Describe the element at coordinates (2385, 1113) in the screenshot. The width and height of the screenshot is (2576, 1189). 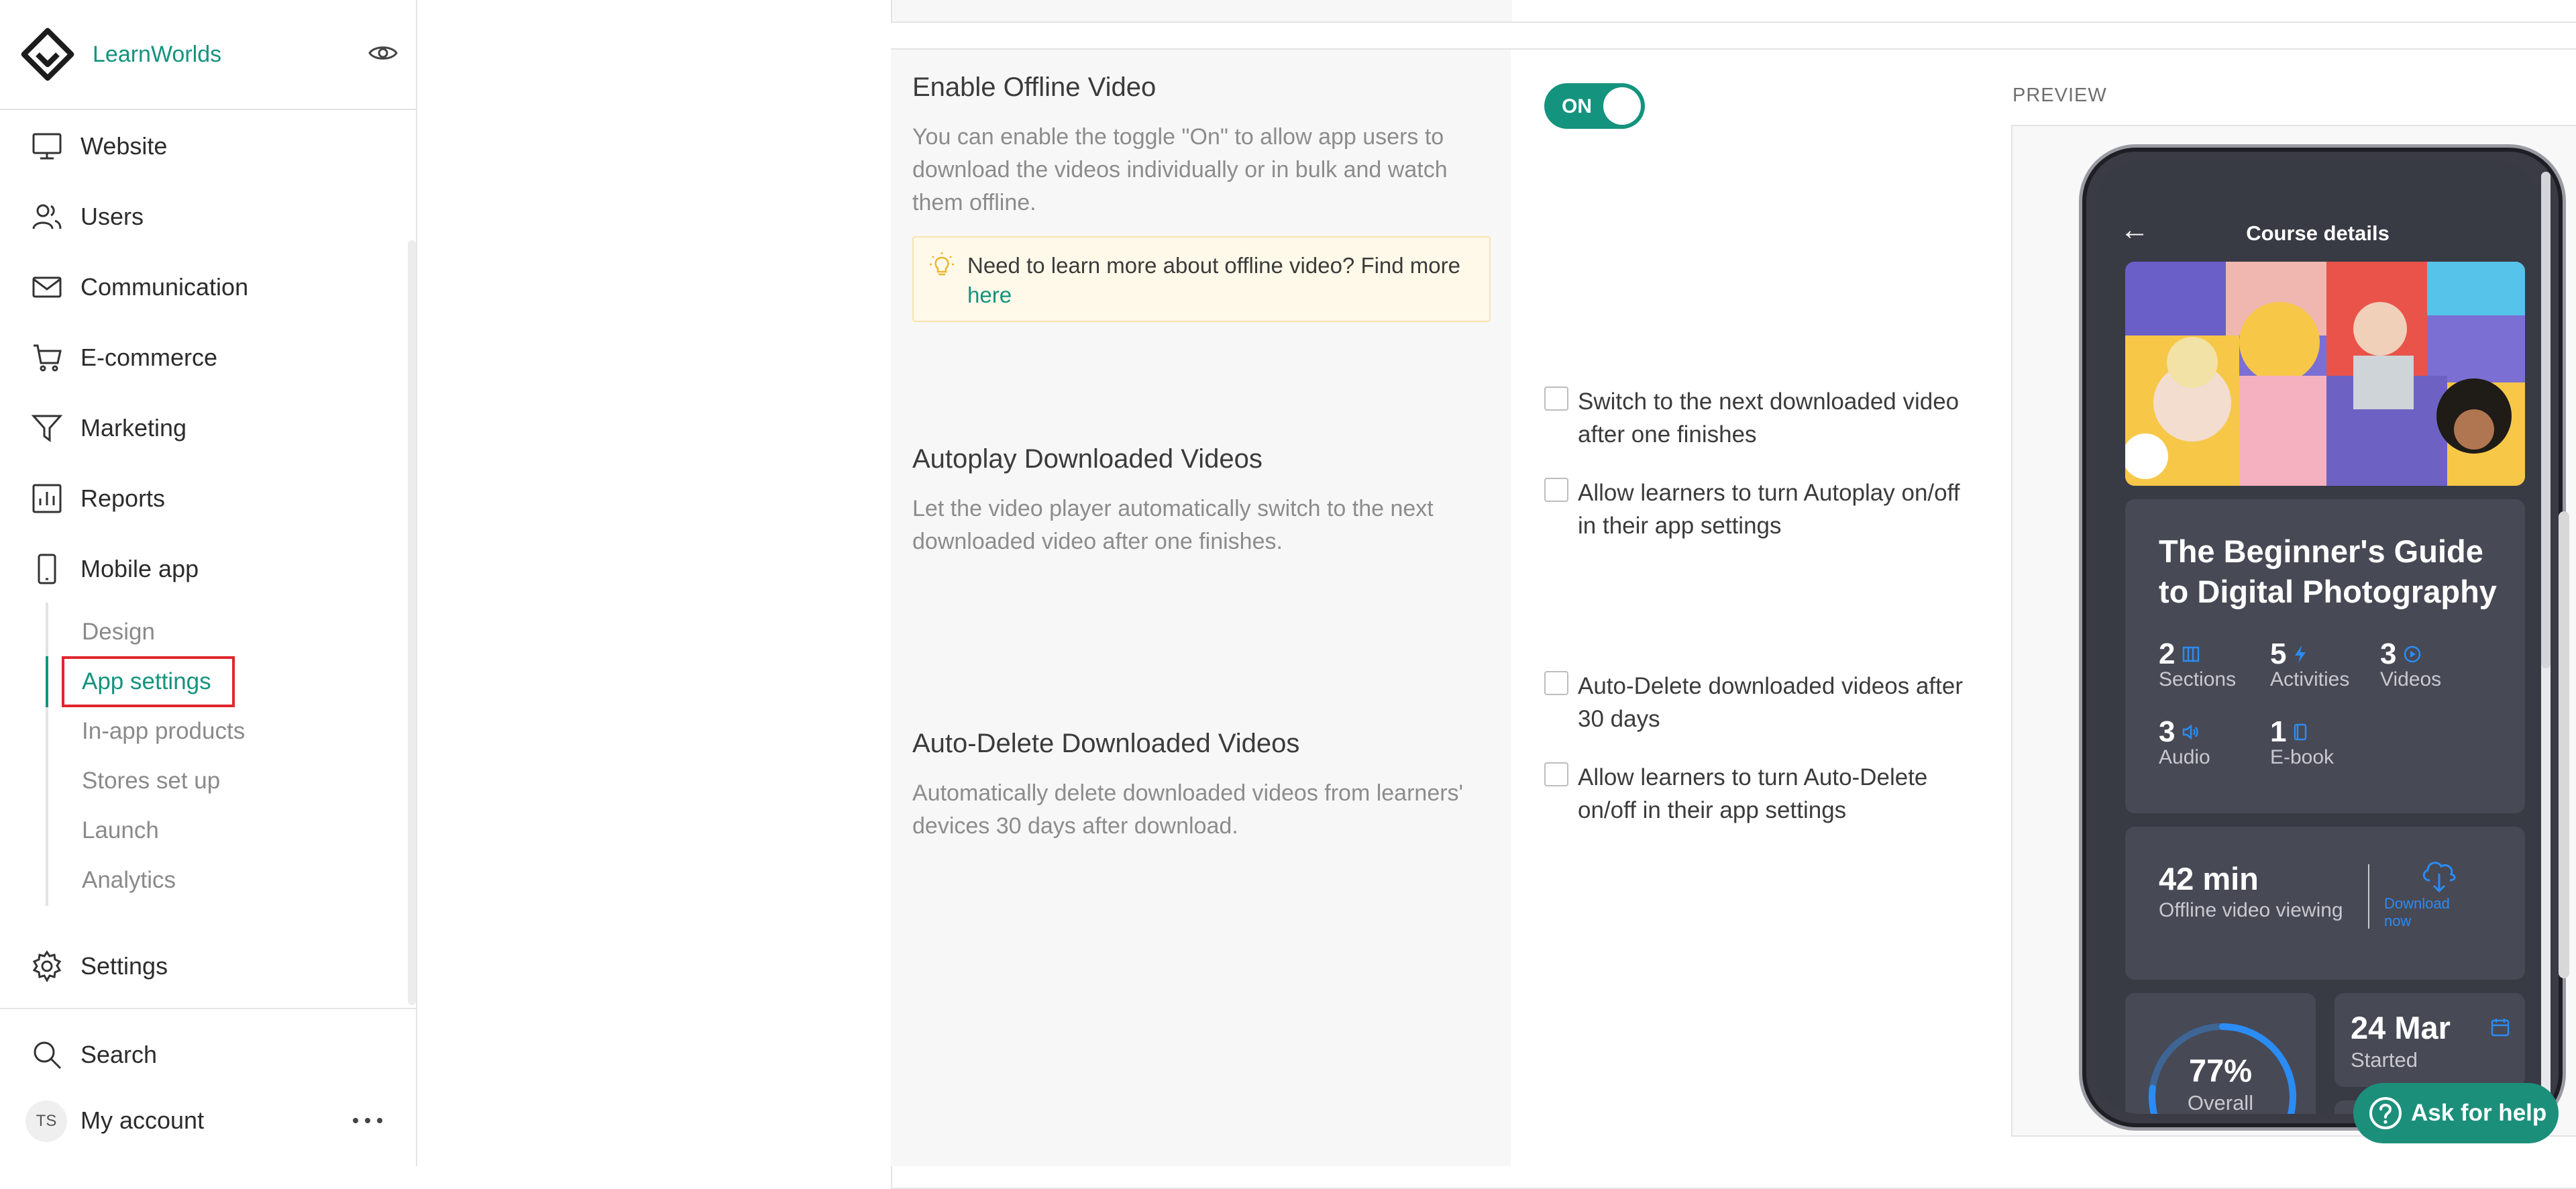
I see `help-circle-icon` at that location.